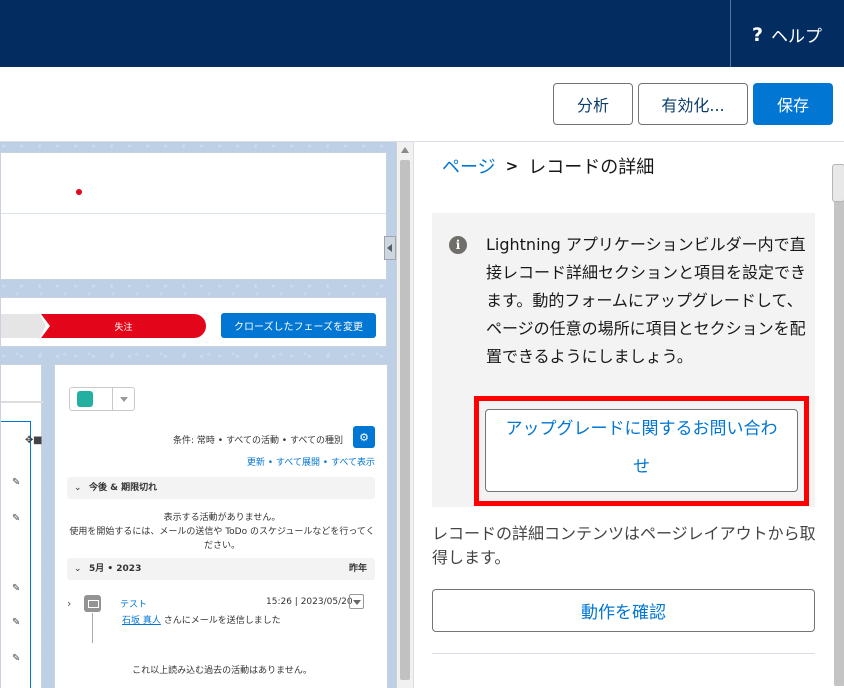  Describe the element at coordinates (221, 488) in the screenshot. I see `upcoming-section: ⌄ 今後 & 期限切れ` at that location.